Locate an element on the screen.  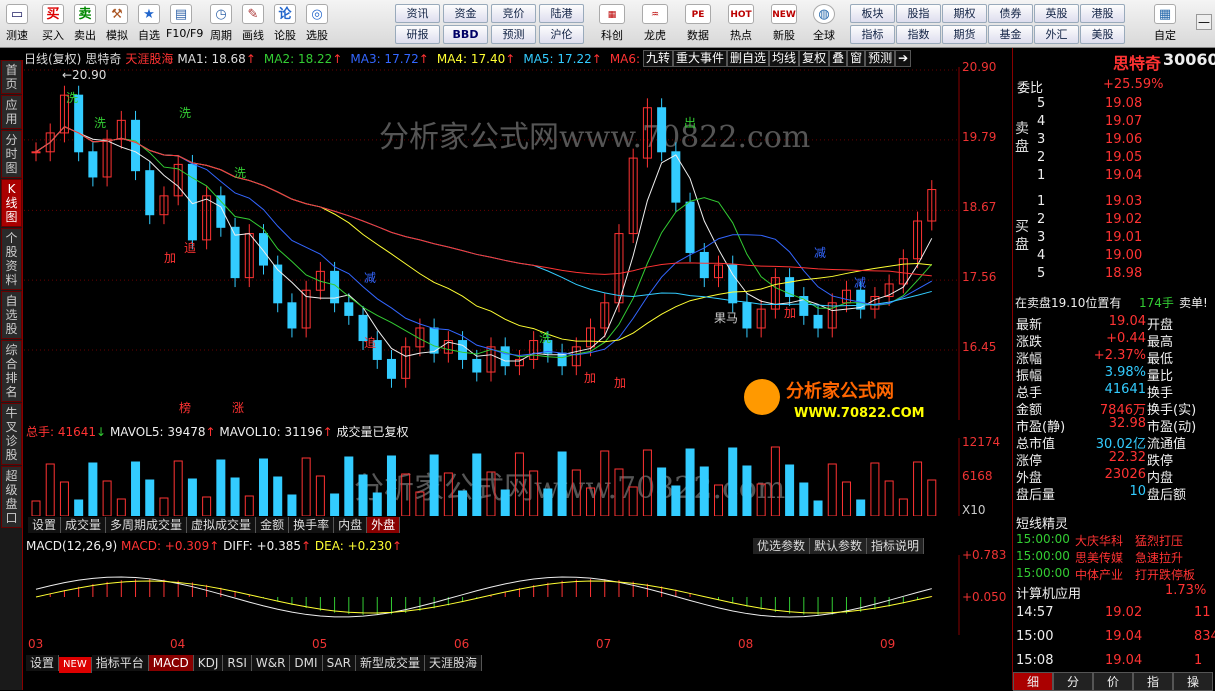
bottom-tab: 细 is located at coordinates (1033, 681).